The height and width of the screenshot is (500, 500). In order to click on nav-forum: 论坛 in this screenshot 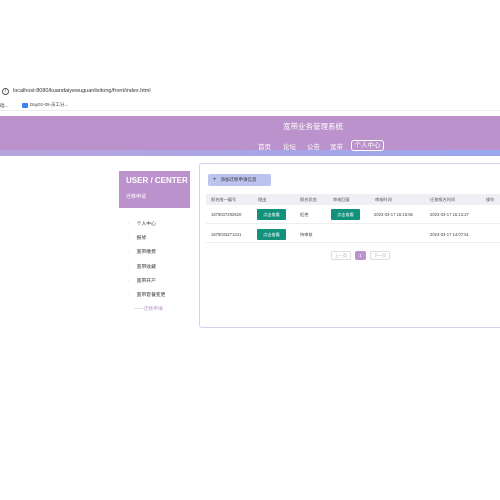, I will do `click(289, 146)`.